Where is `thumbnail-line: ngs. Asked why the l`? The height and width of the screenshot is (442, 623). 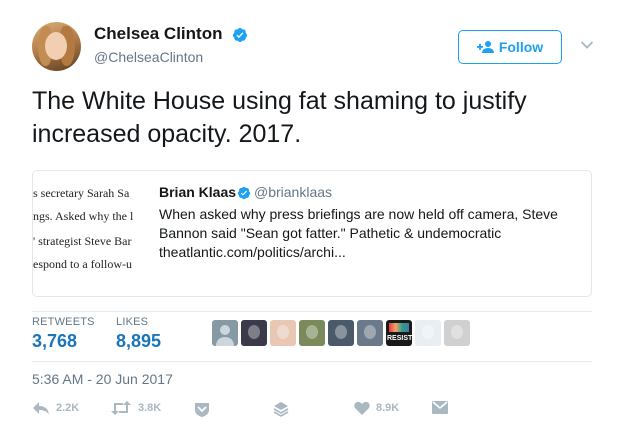 thumbnail-line: ngs. Asked why the l is located at coordinates (83, 216).